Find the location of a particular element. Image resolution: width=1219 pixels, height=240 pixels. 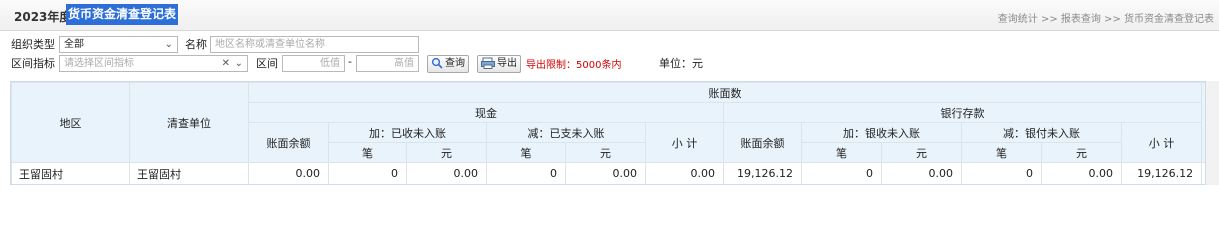

page-title: 货币资金清查登记表 is located at coordinates (122, 14).